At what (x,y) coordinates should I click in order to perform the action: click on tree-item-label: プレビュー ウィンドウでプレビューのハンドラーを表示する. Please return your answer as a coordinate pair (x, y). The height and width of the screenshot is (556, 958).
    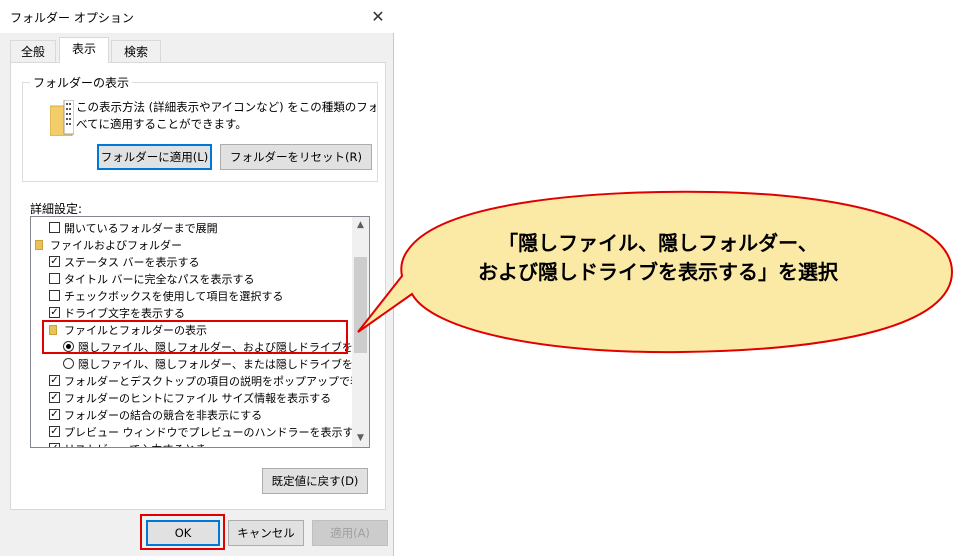
    Looking at the image, I should click on (214, 432).